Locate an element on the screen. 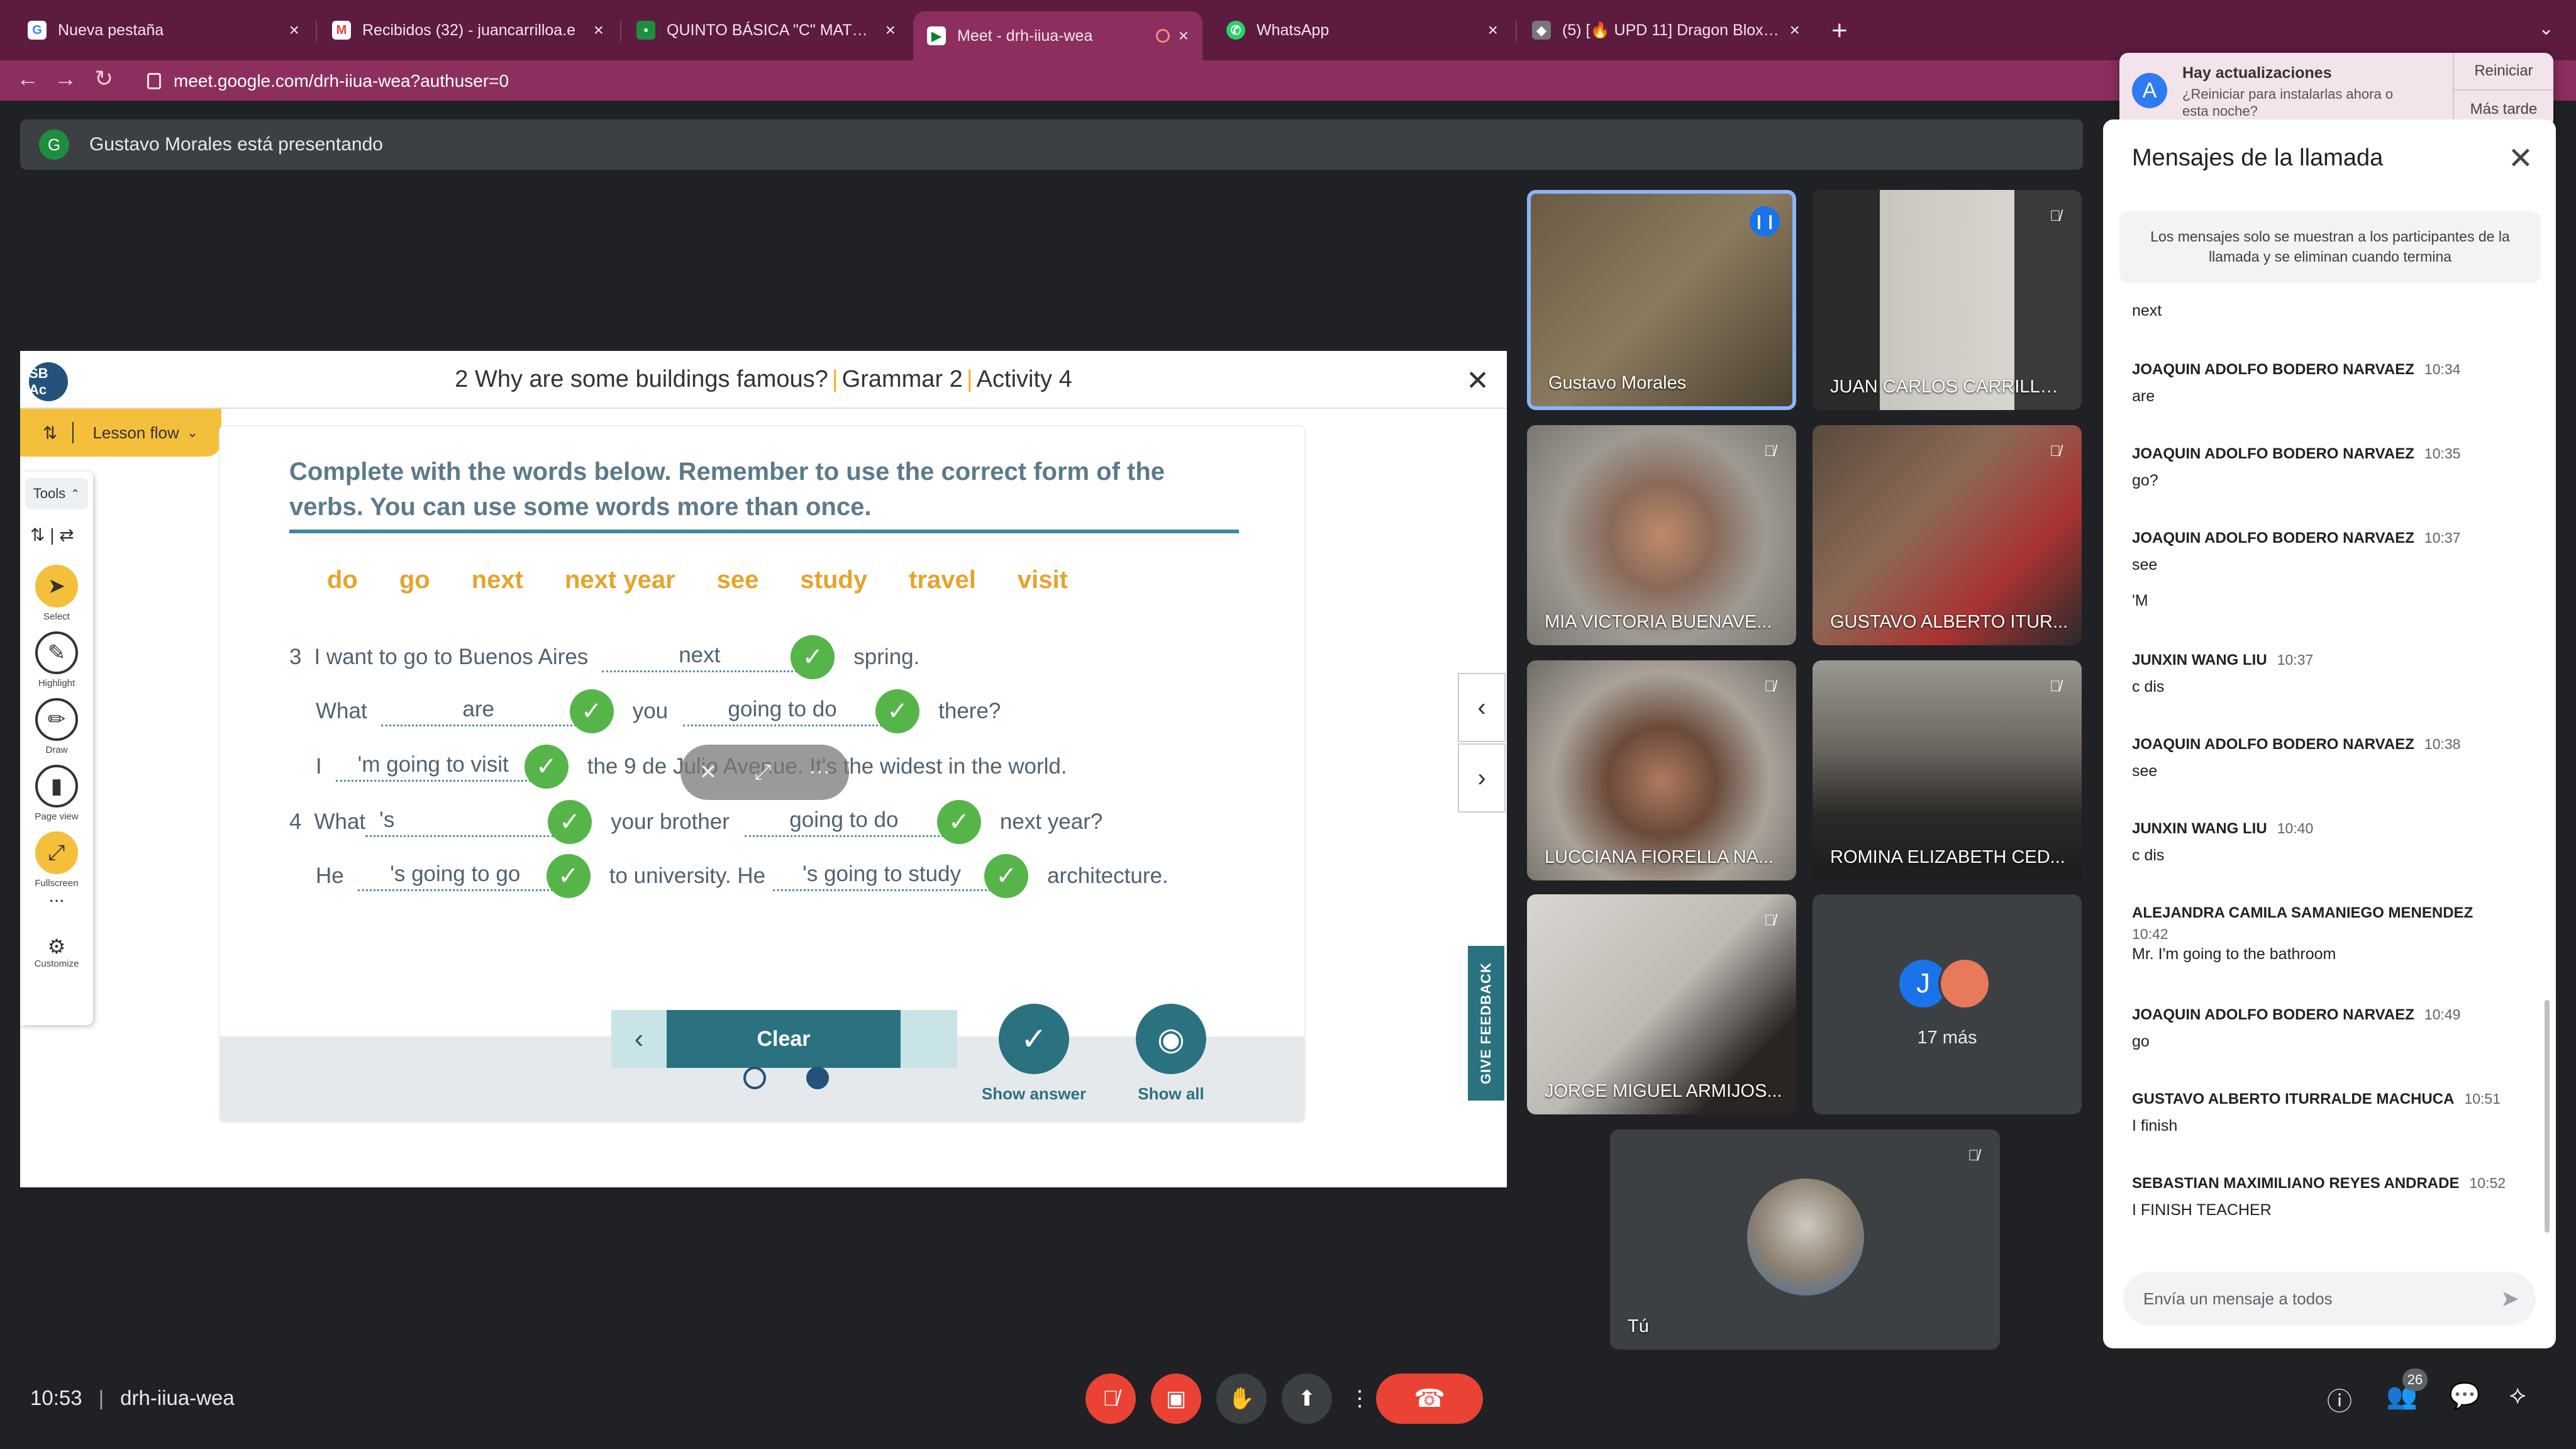 Image resolution: width=2576 pixels, height=1449 pixels. answer-blank: 'm going to visit is located at coordinates (433, 767).